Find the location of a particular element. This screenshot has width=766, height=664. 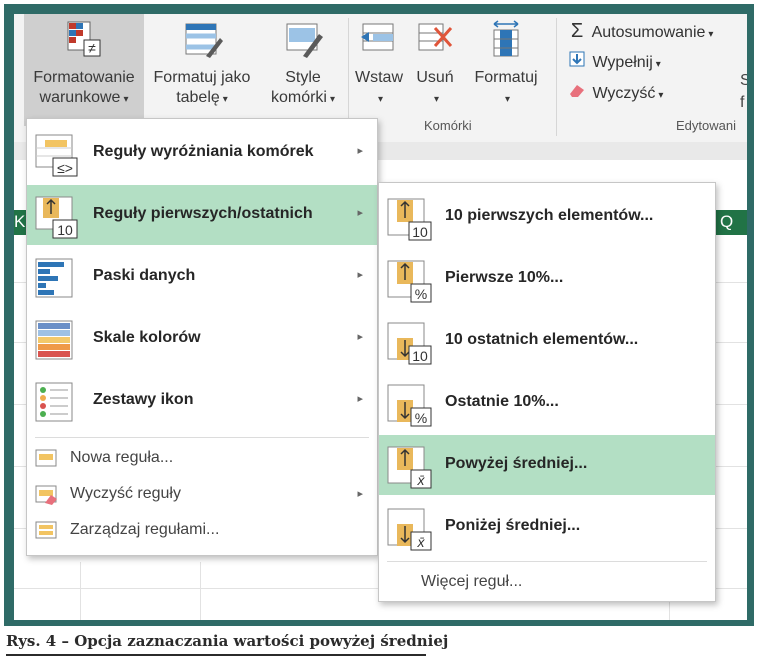

menu-item-label: Zestawy ikon is located at coordinates (143, 399).